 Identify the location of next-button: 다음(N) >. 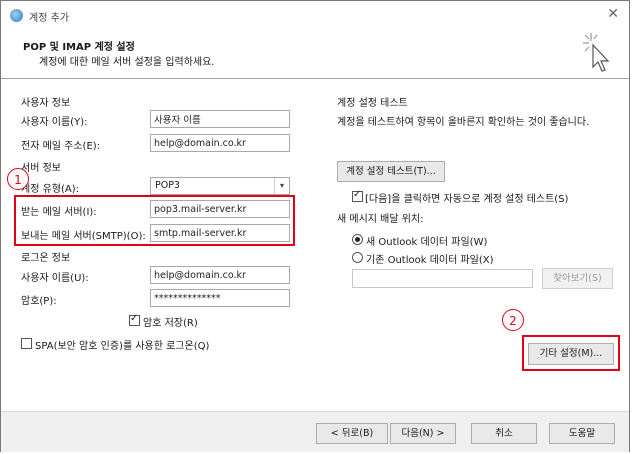
(423, 433).